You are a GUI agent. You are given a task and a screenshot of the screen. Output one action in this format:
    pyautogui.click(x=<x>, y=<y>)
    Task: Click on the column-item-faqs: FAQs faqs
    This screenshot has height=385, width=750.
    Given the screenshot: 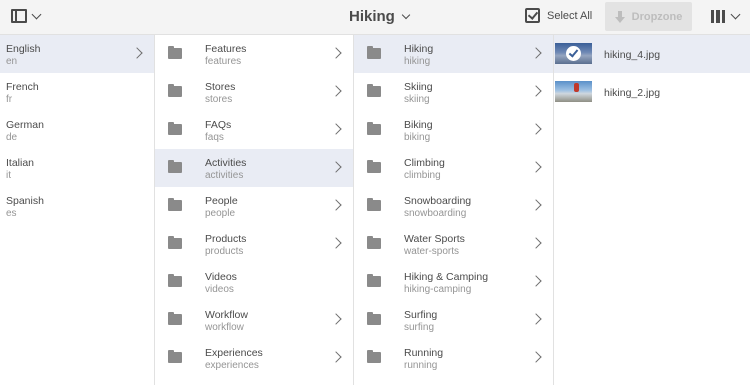 What is the action you would take?
    pyautogui.click(x=254, y=130)
    